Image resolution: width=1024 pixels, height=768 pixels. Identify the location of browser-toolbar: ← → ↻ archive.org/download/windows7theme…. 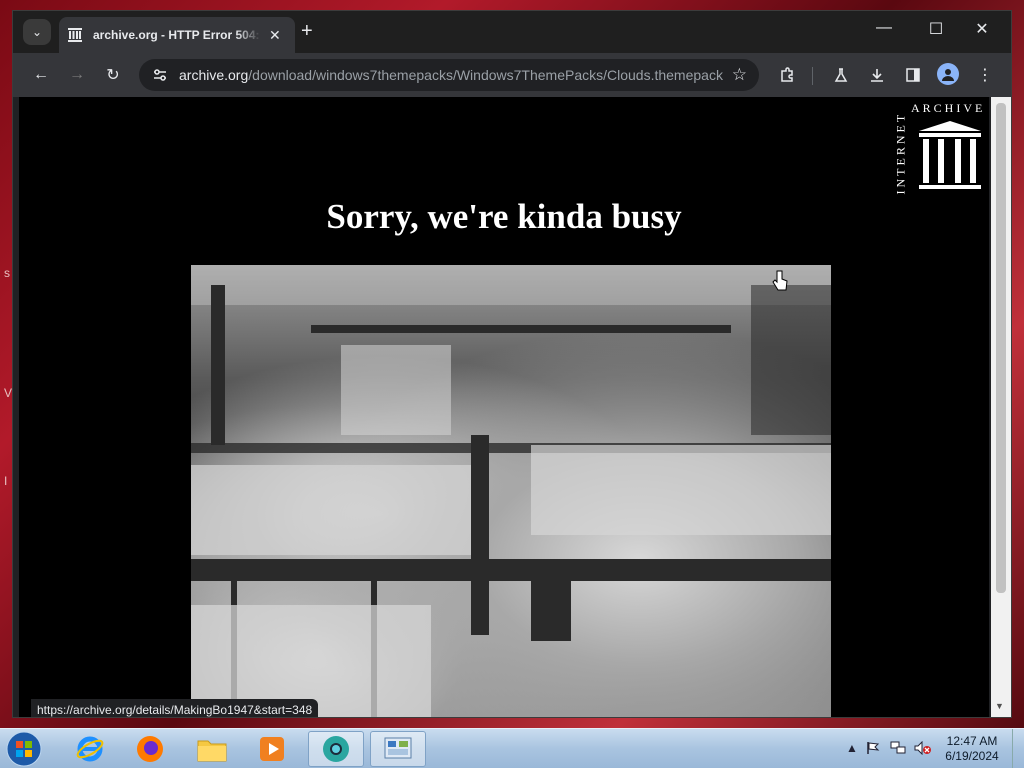
(512, 75).